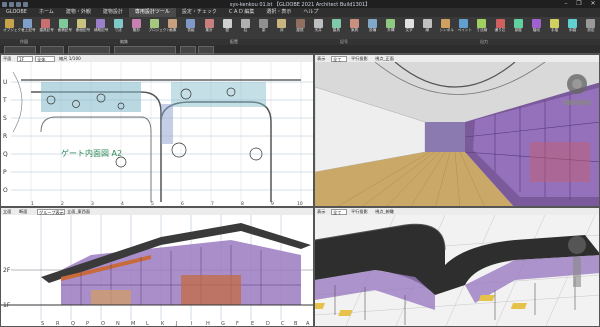 This screenshot has height=327, width=600. I want to click on ribbon-button-19: 家具, so click(355, 26).